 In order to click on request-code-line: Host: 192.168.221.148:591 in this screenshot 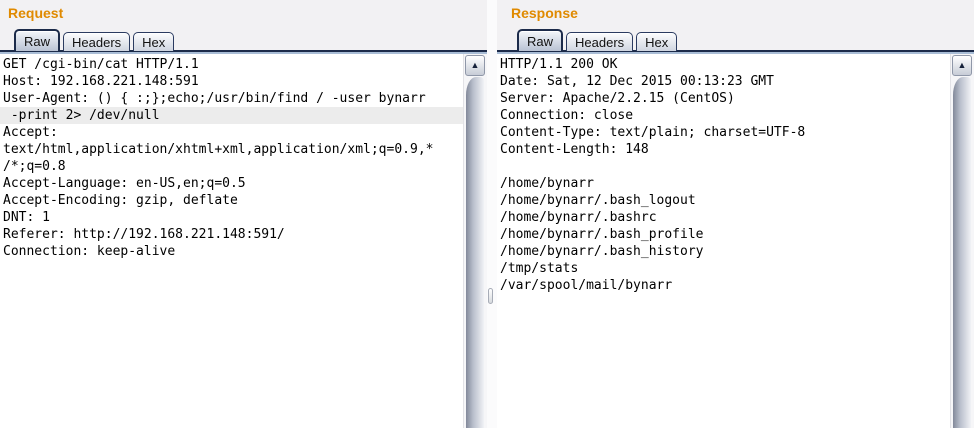, I will do `click(231, 81)`.